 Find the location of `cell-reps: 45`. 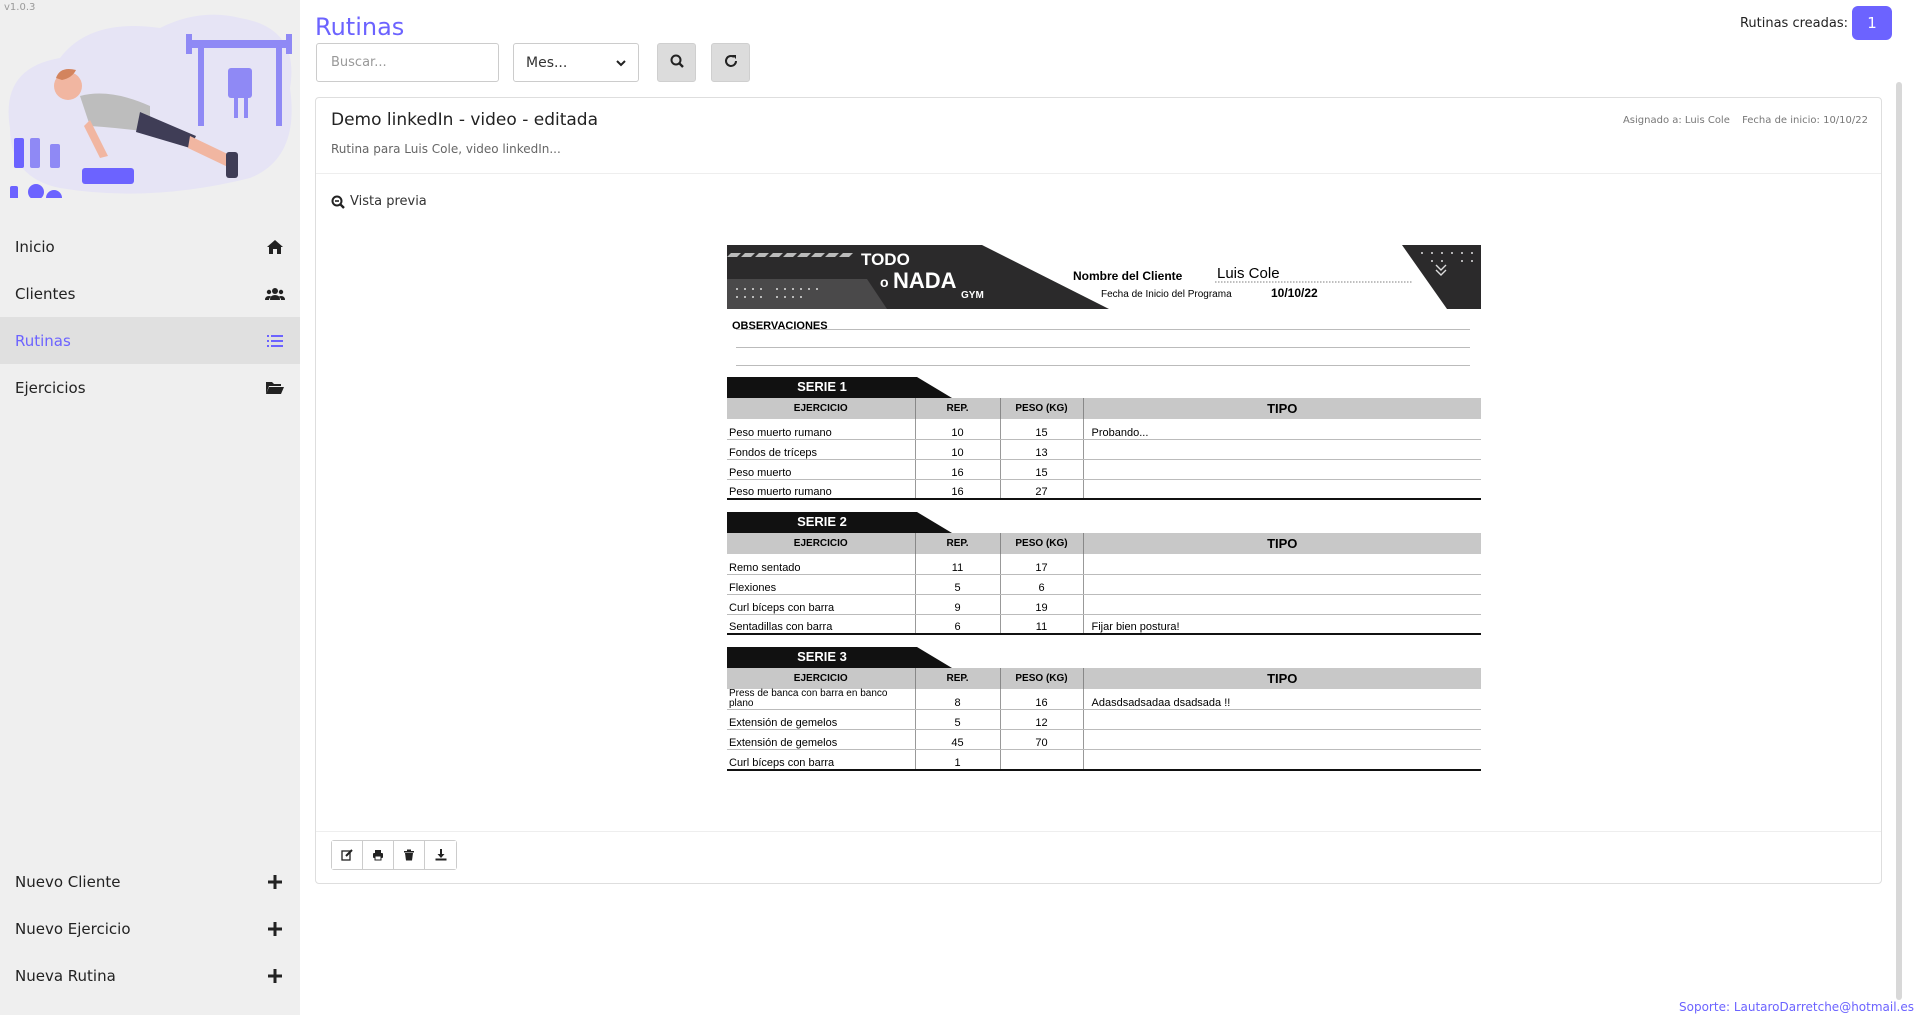

cell-reps: 45 is located at coordinates (957, 739).